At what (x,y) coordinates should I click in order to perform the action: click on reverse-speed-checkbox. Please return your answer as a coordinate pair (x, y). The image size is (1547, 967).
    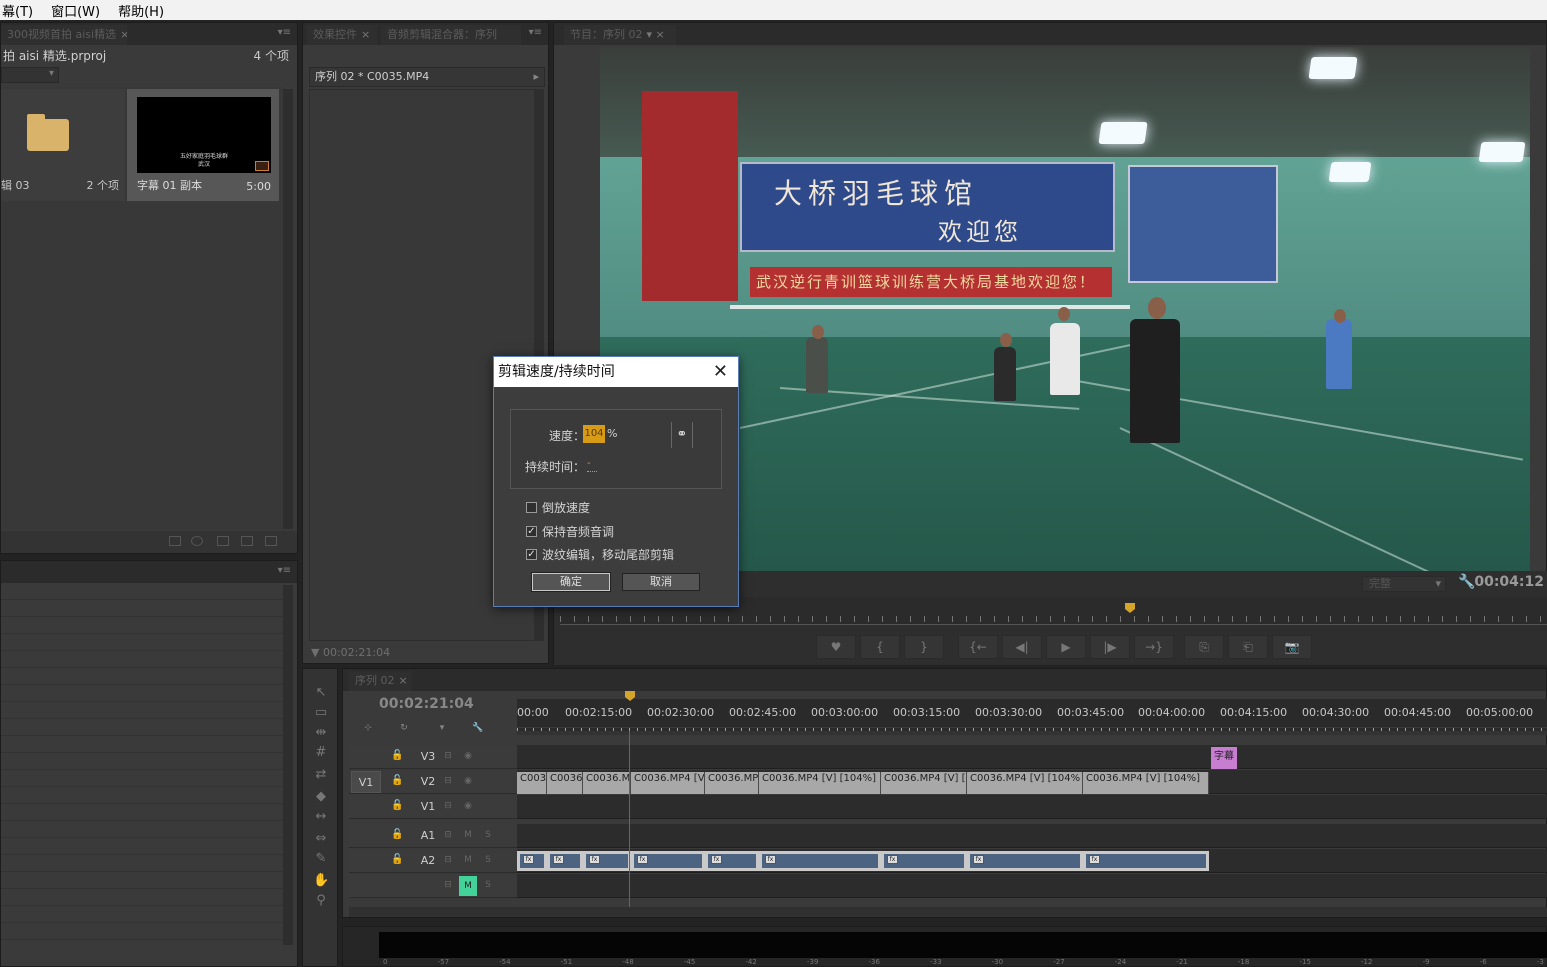
    Looking at the image, I should click on (531, 507).